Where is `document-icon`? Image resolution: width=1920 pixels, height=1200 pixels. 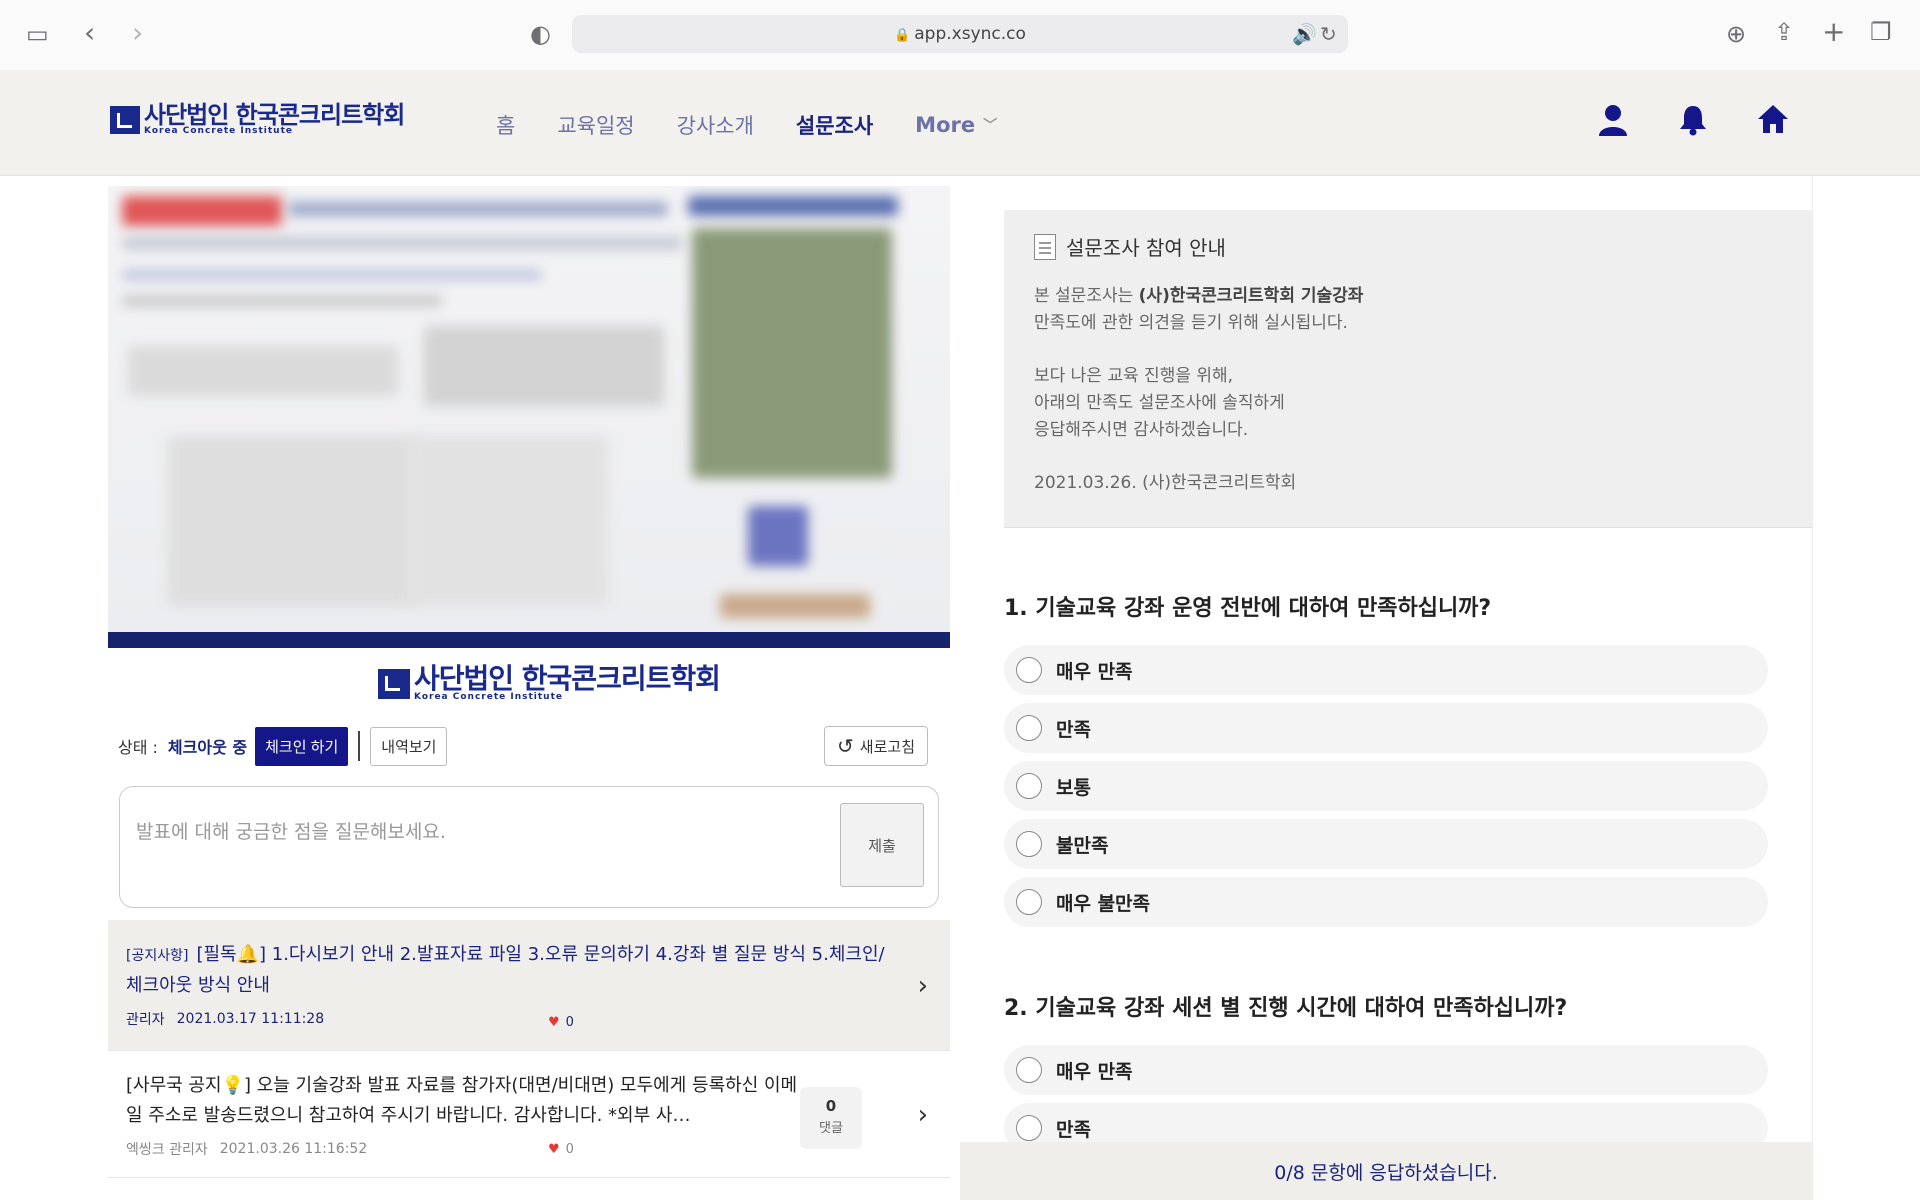
document-icon is located at coordinates (1045, 246).